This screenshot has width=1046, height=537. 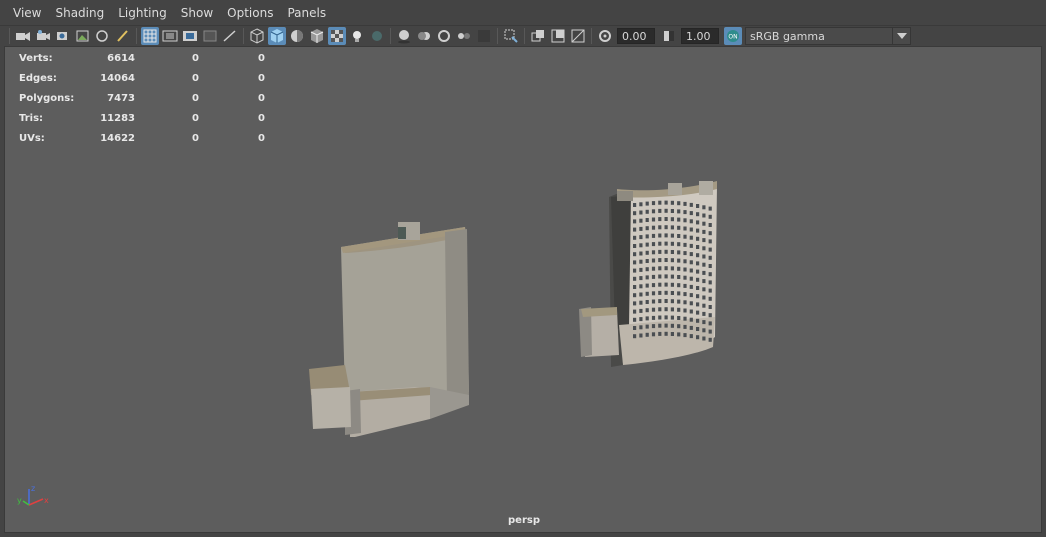 What do you see at coordinates (377, 36) in the screenshot?
I see `shadows-icon` at bounding box center [377, 36].